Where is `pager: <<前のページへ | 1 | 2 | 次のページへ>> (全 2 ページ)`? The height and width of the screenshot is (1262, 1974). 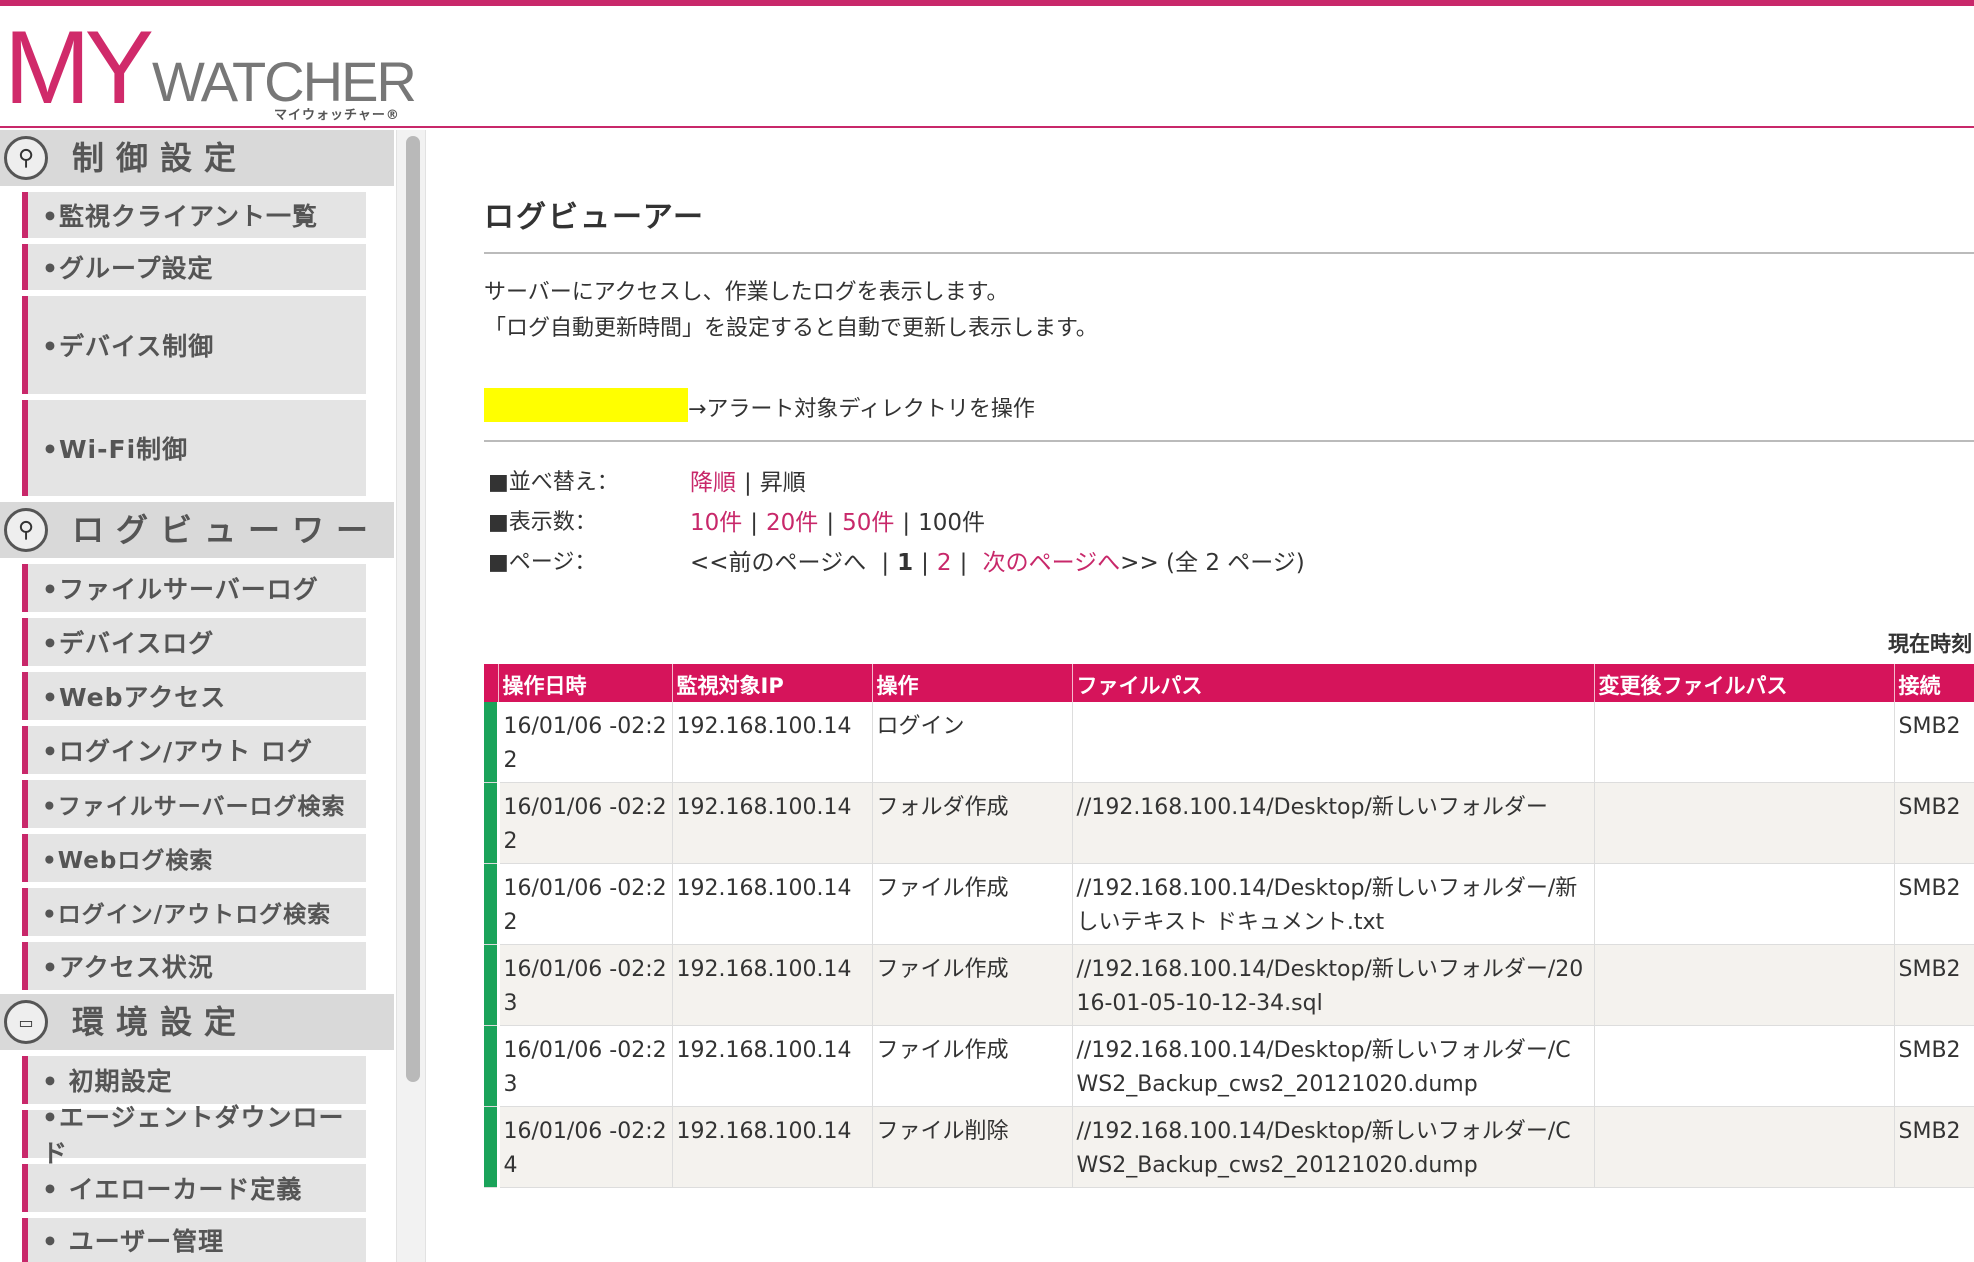 pager: <<前のページへ | 1 | 2 | 次のページへ>> (全 2 ページ) is located at coordinates (997, 563).